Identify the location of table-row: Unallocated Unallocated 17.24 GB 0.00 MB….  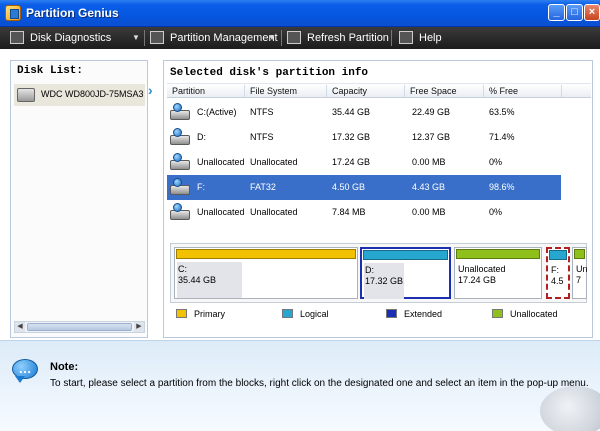
(364, 162).